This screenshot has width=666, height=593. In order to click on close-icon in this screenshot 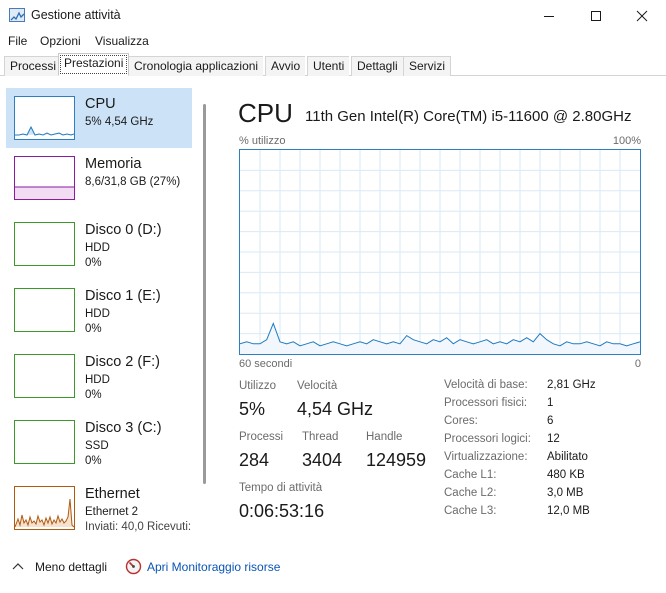, I will do `click(642, 16)`.